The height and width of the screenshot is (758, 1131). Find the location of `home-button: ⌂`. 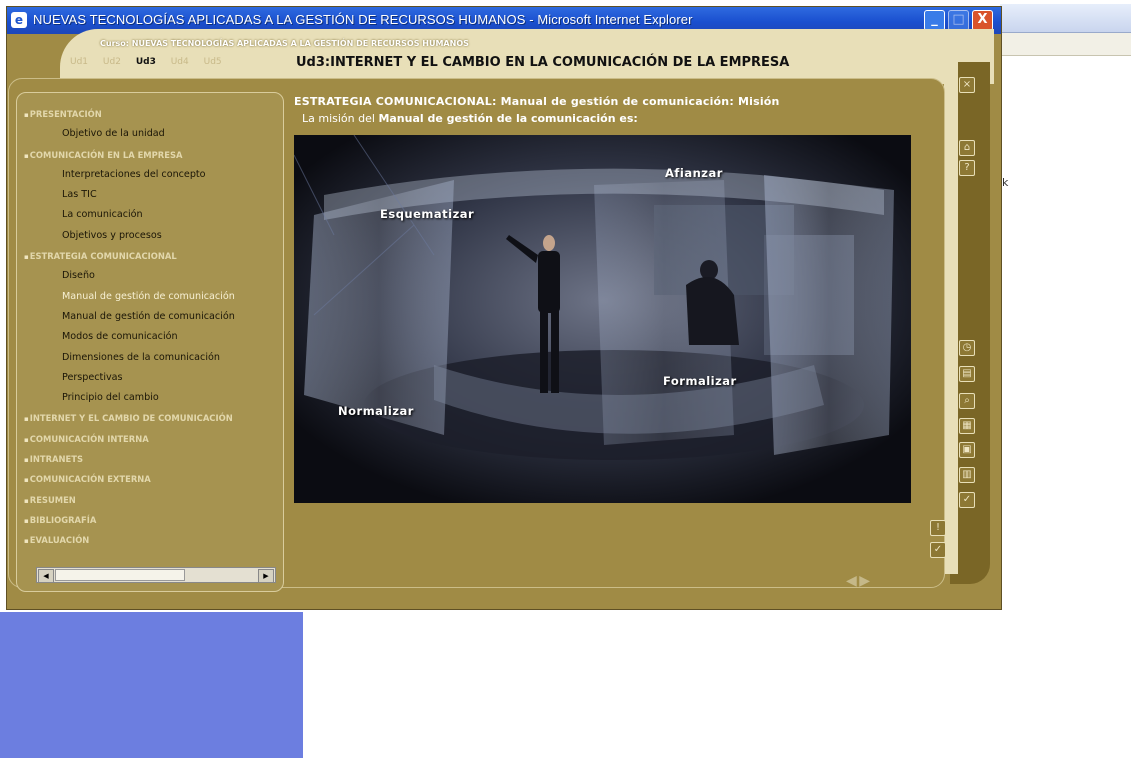

home-button: ⌂ is located at coordinates (967, 148).